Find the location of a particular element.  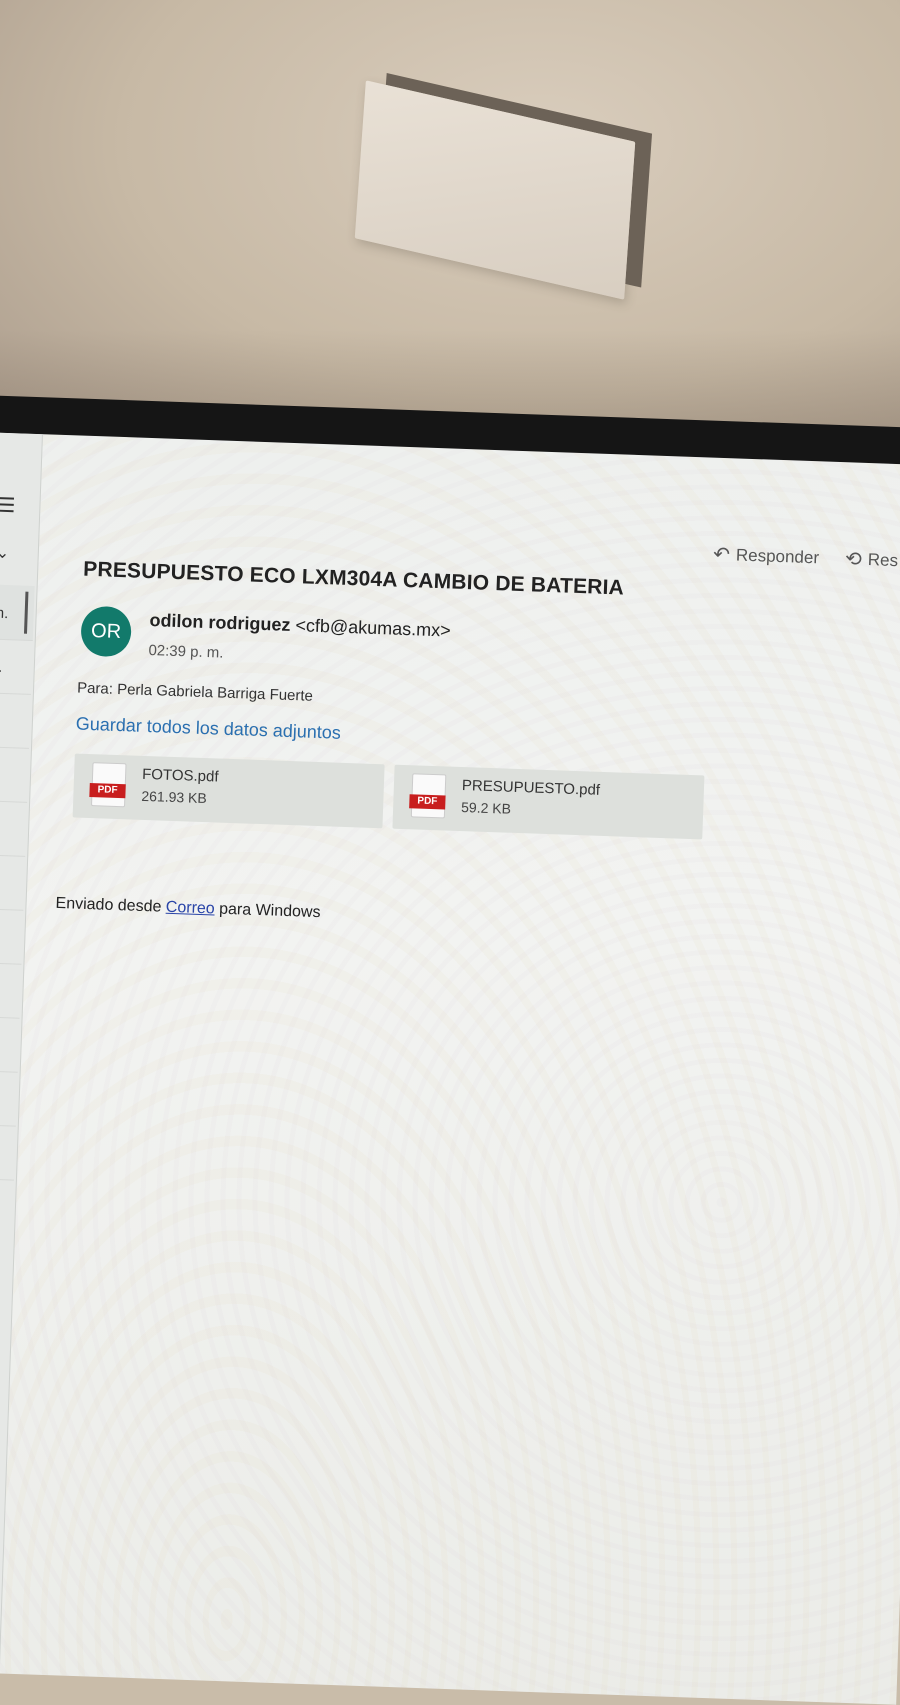

sender-email: <cfb@akumas.mx> is located at coordinates (373, 628).